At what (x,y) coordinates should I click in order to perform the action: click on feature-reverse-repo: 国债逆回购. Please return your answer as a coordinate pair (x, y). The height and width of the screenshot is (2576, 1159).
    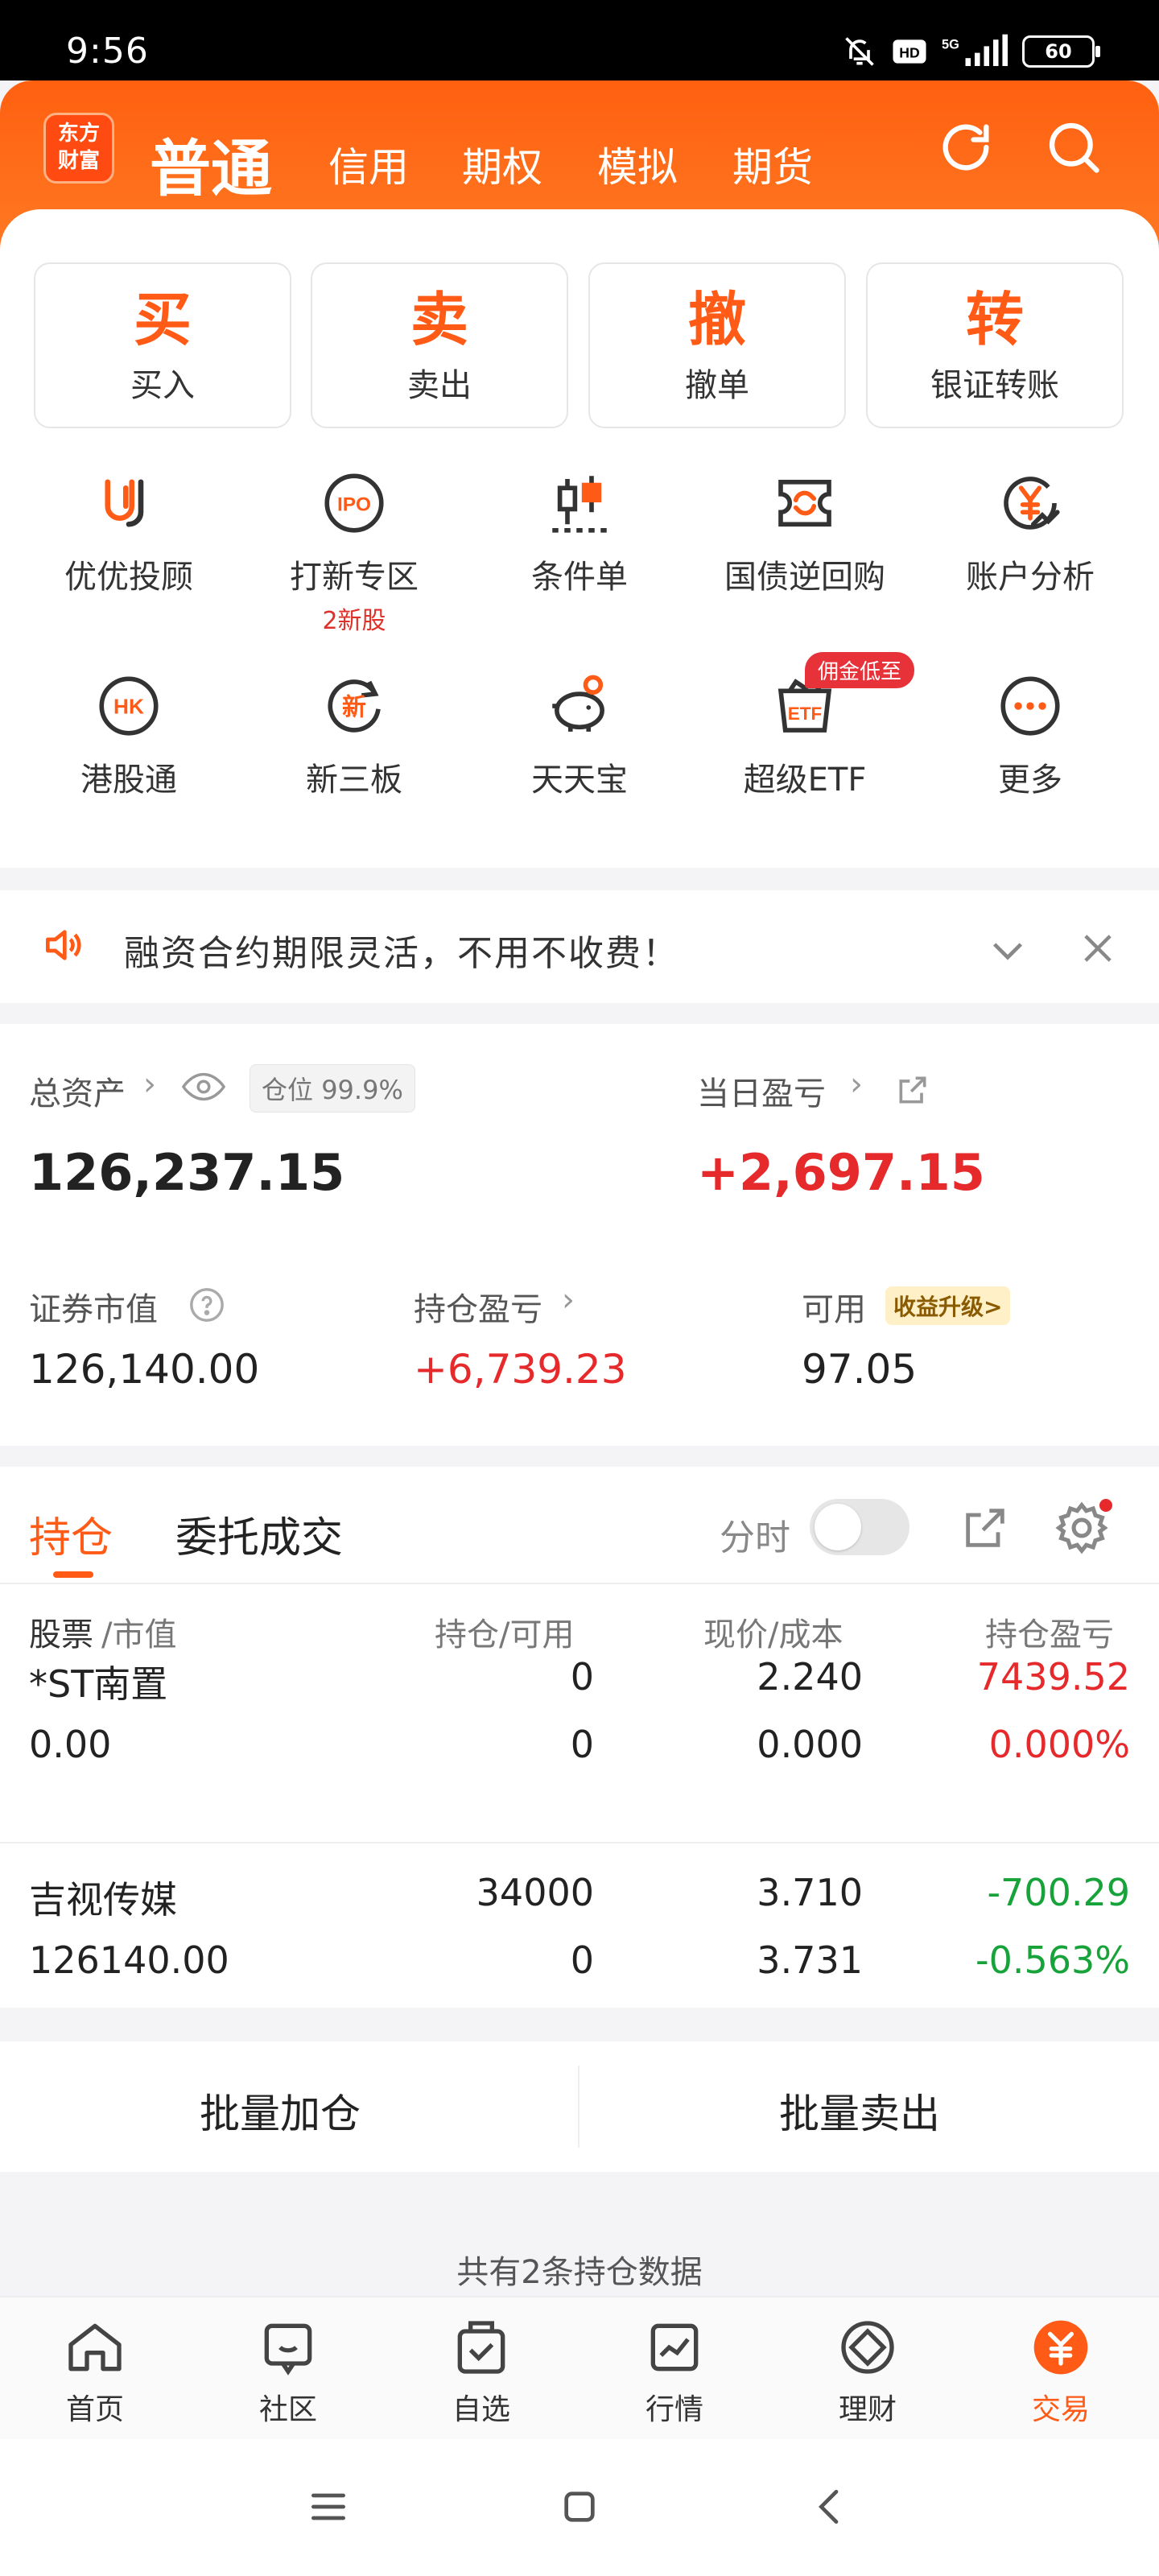
    Looking at the image, I should click on (804, 532).